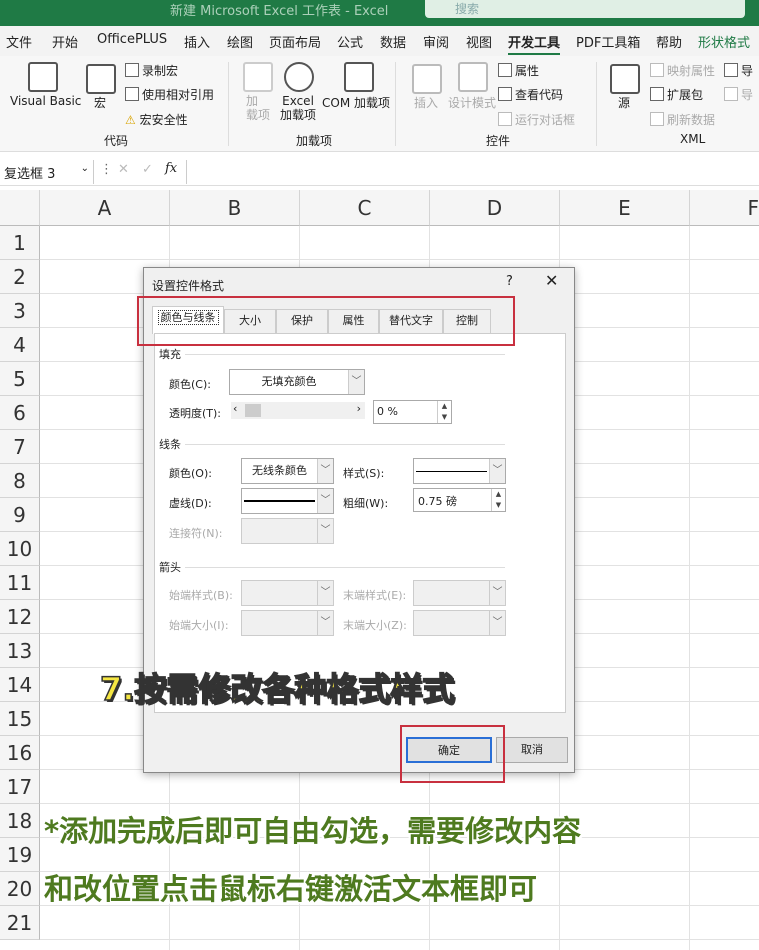 The image size is (759, 950). I want to click on excel-addins-button: Excel 加载项, so click(298, 108).